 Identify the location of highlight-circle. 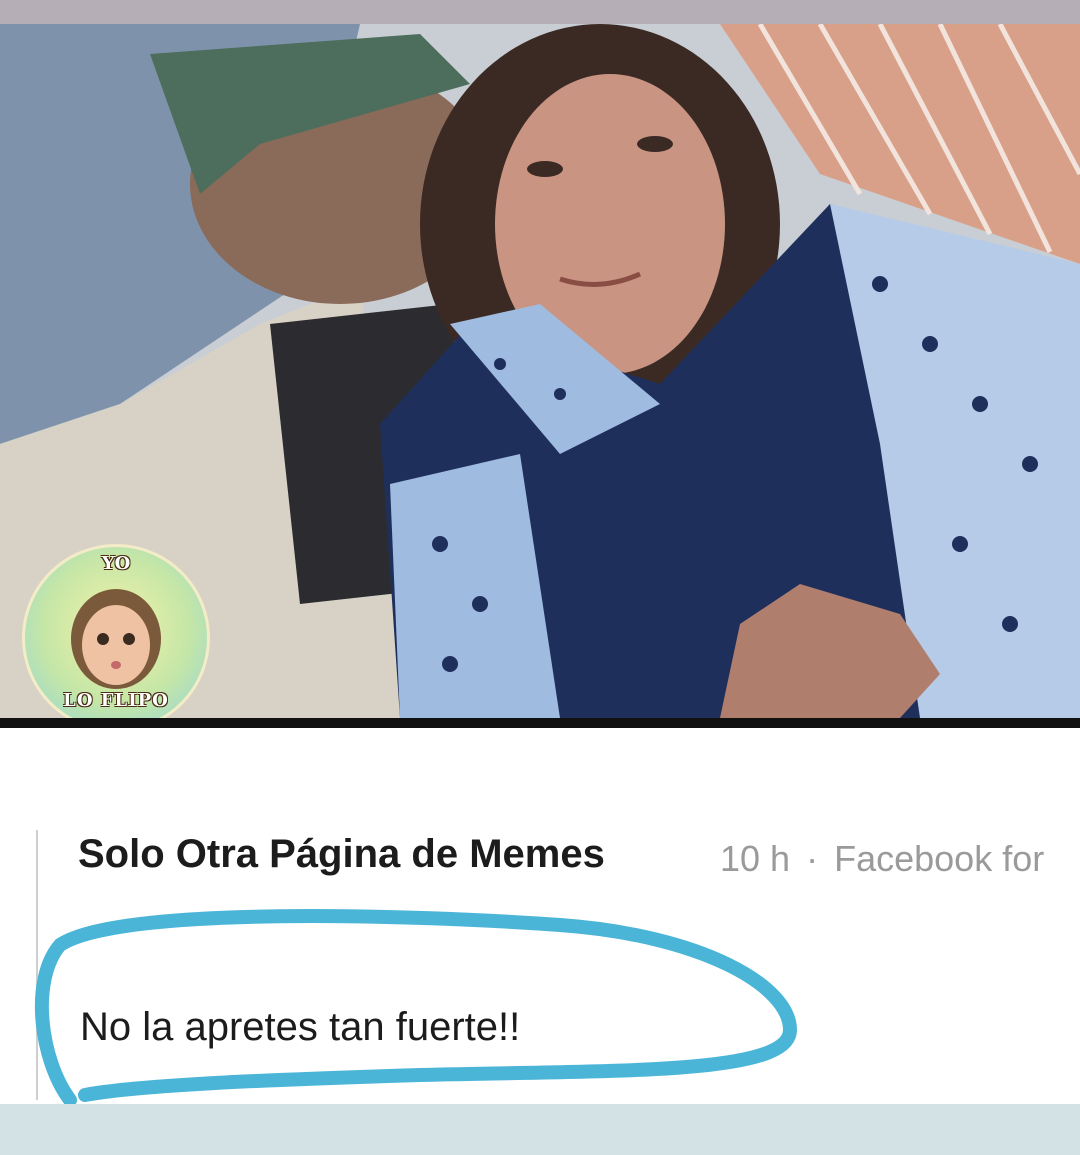
(416, 1008).